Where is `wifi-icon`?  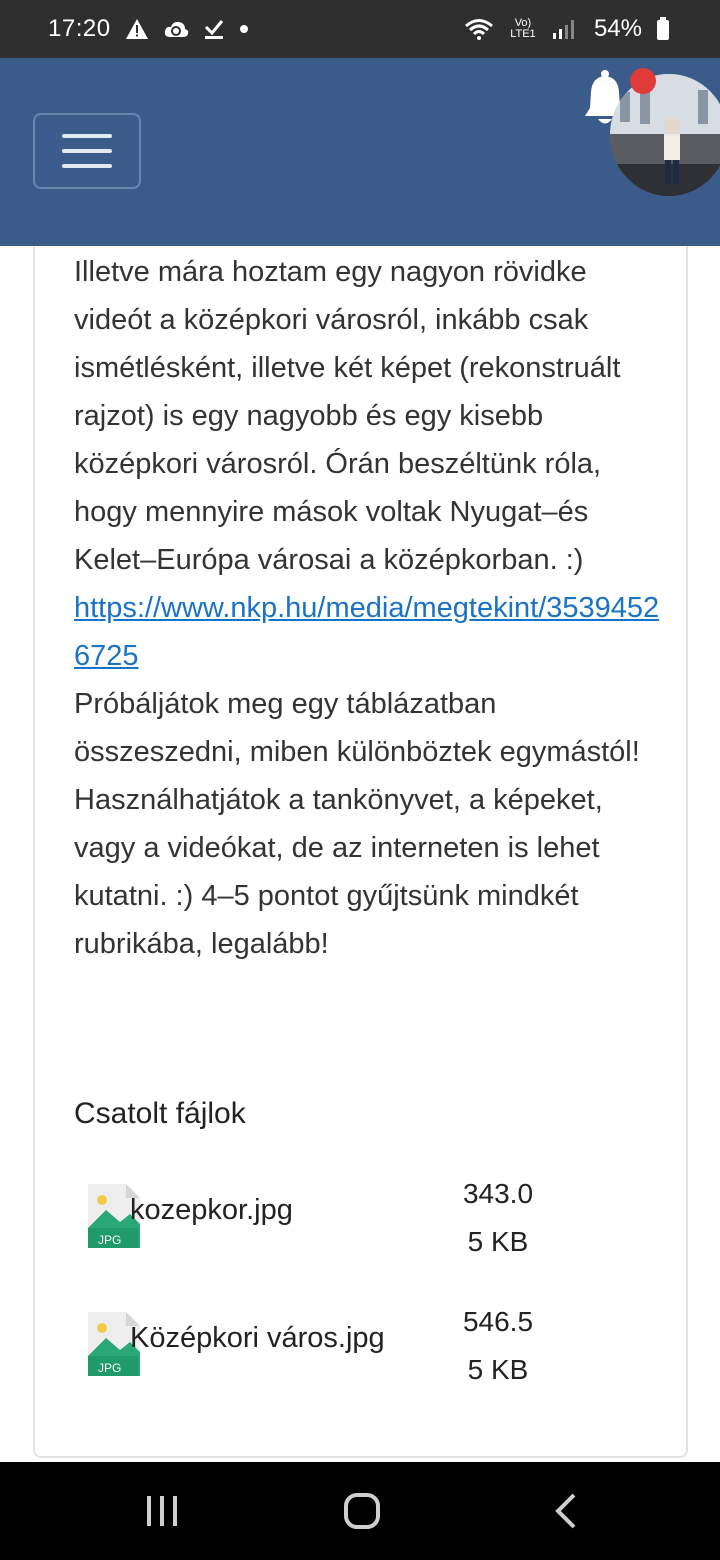
wifi-icon is located at coordinates (479, 29).